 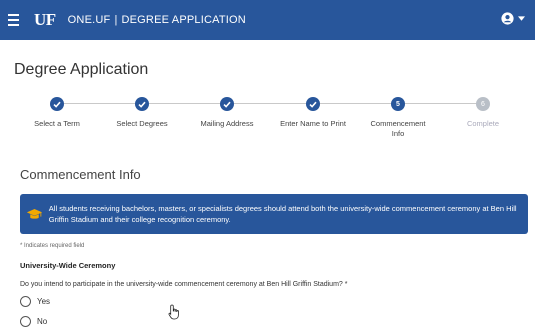 I want to click on step-enter-name: Enter Name to Print, so click(x=313, y=111).